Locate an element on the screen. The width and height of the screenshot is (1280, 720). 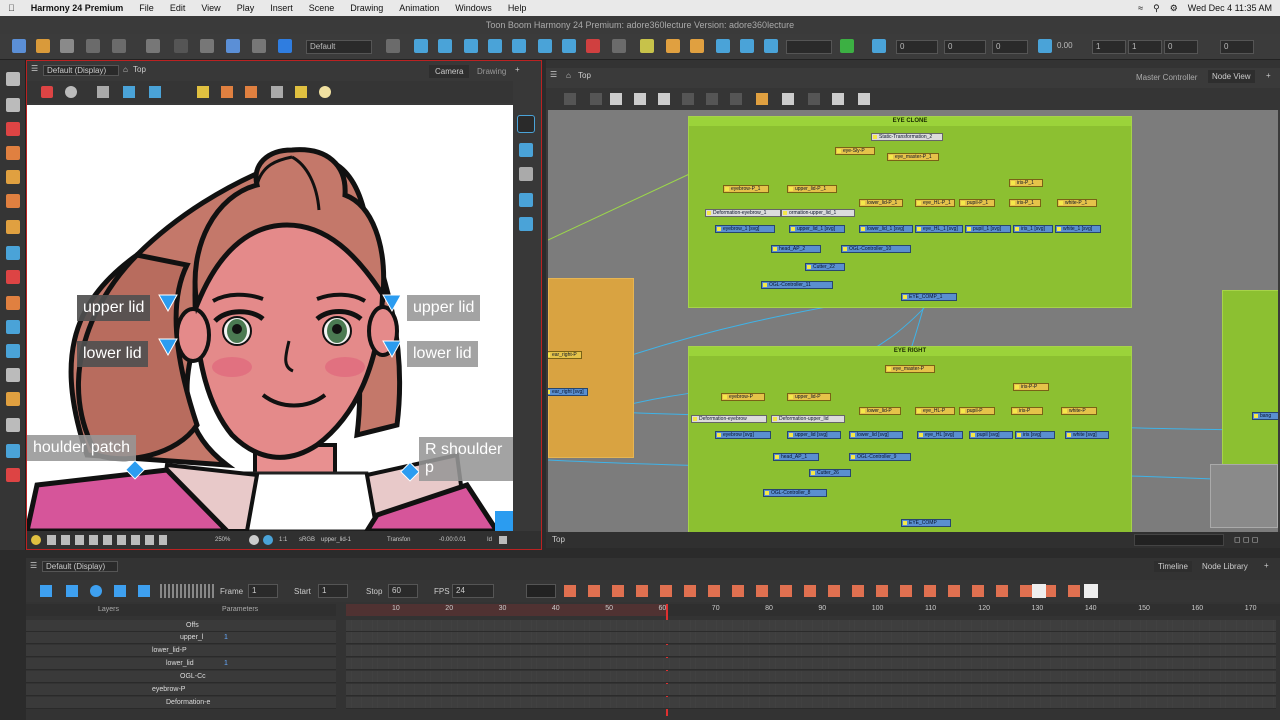
node-clone-3: eyebrow-P_1 is located at coordinates (746, 189).